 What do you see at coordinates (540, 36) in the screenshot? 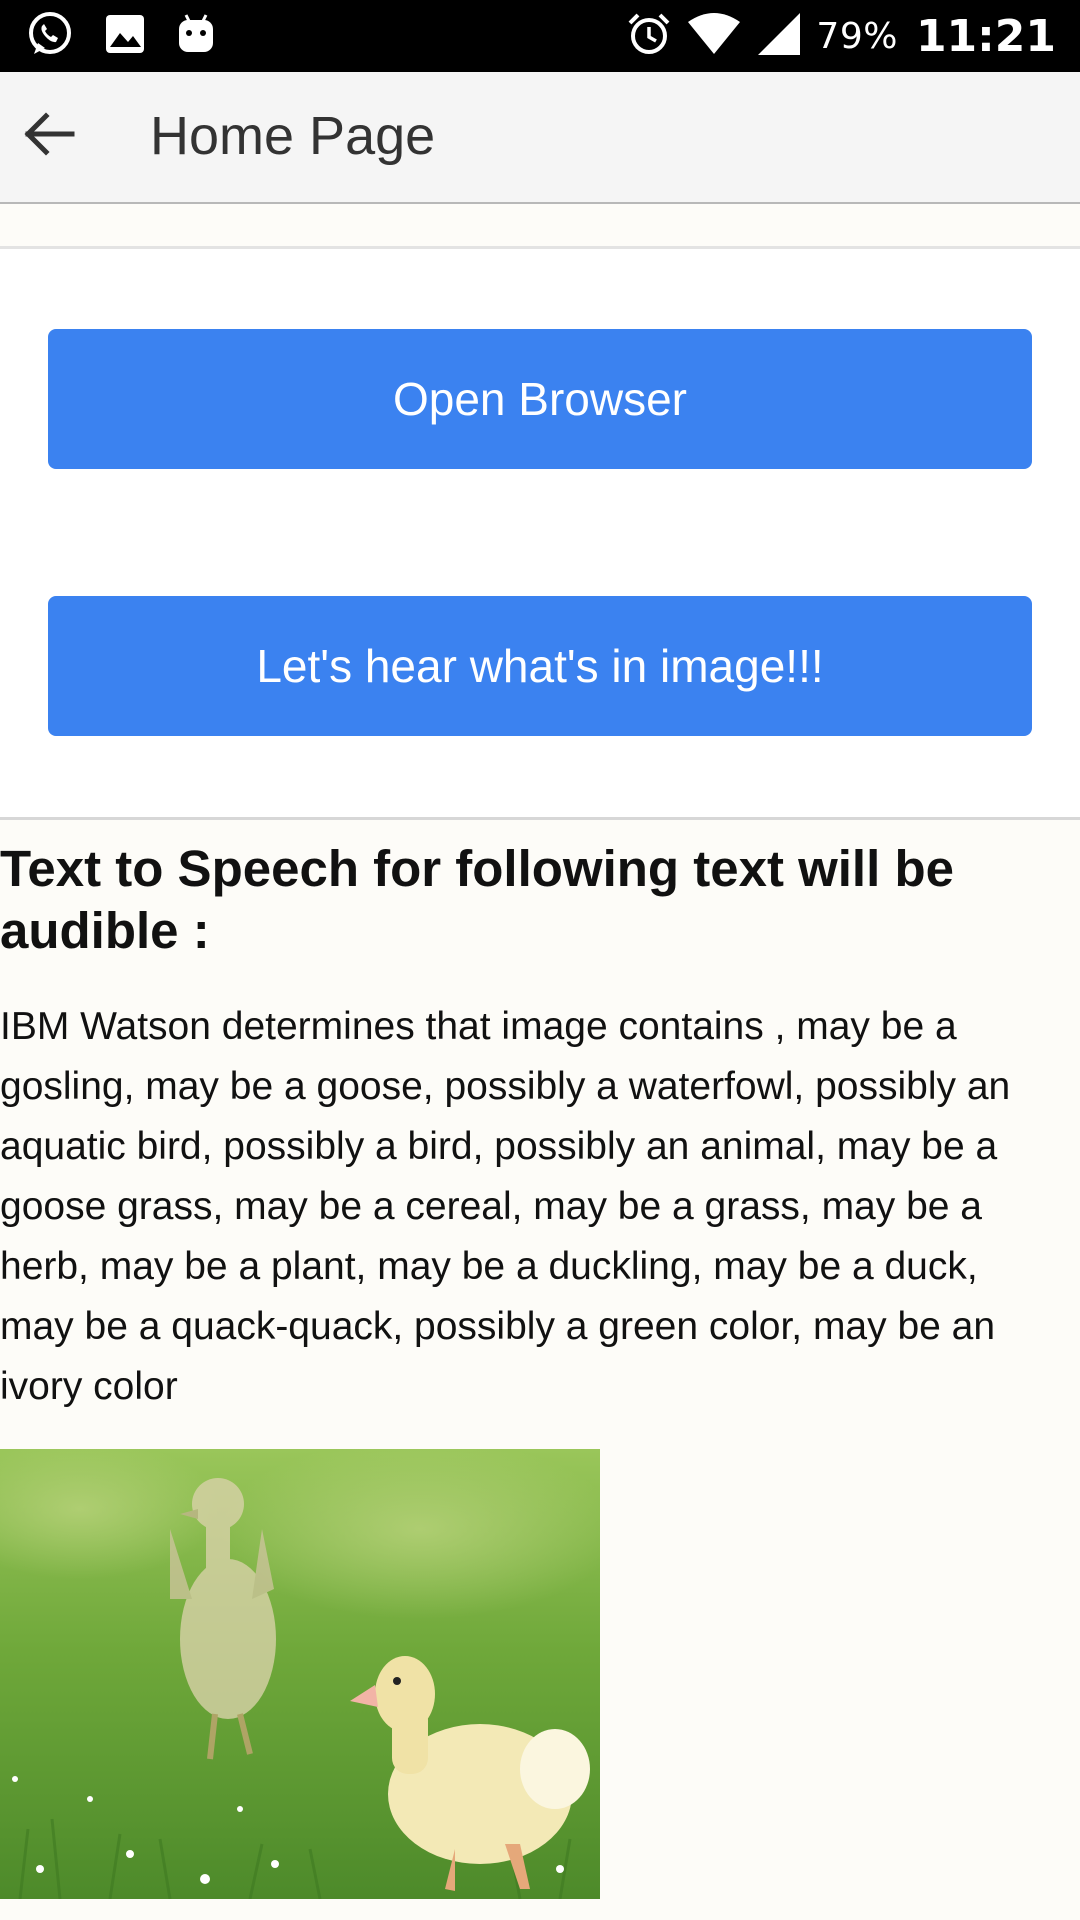
I see `status-bar: 79% 11:21` at bounding box center [540, 36].